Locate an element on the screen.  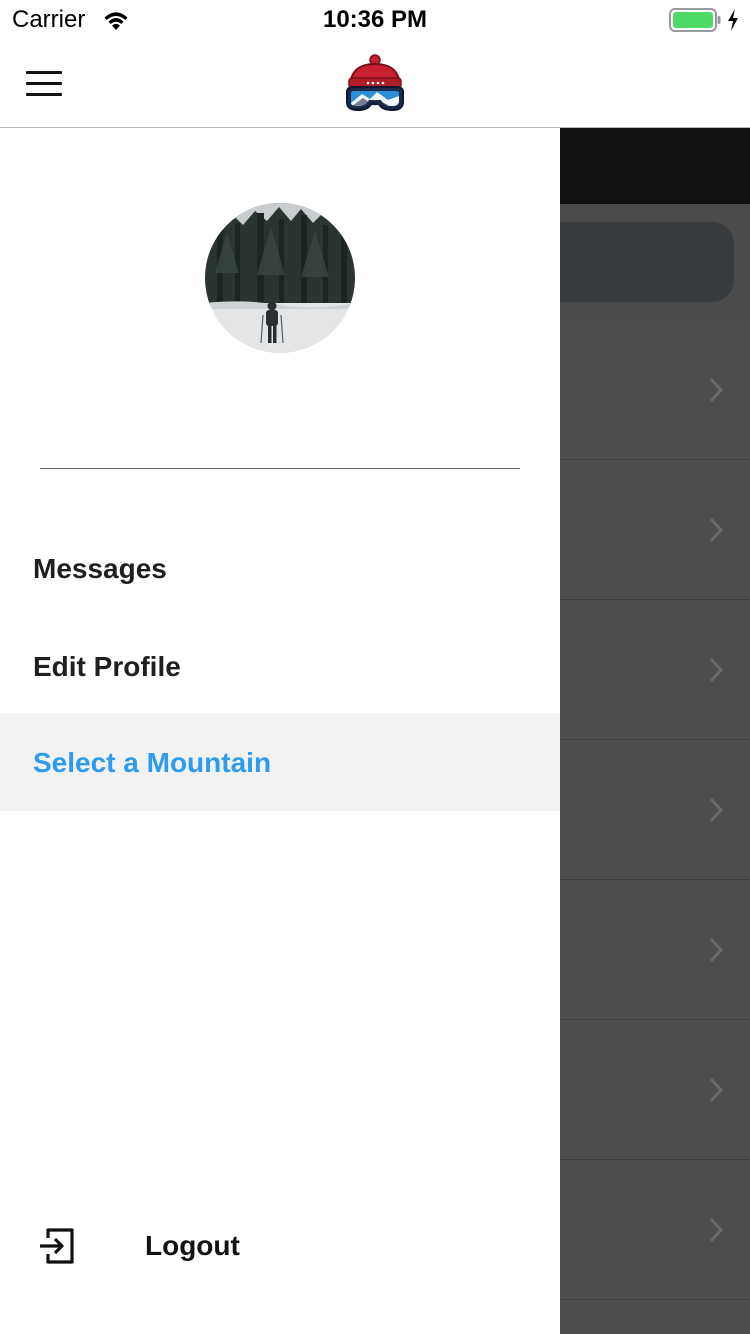
logout-label: Logout is located at coordinates (192, 1245).